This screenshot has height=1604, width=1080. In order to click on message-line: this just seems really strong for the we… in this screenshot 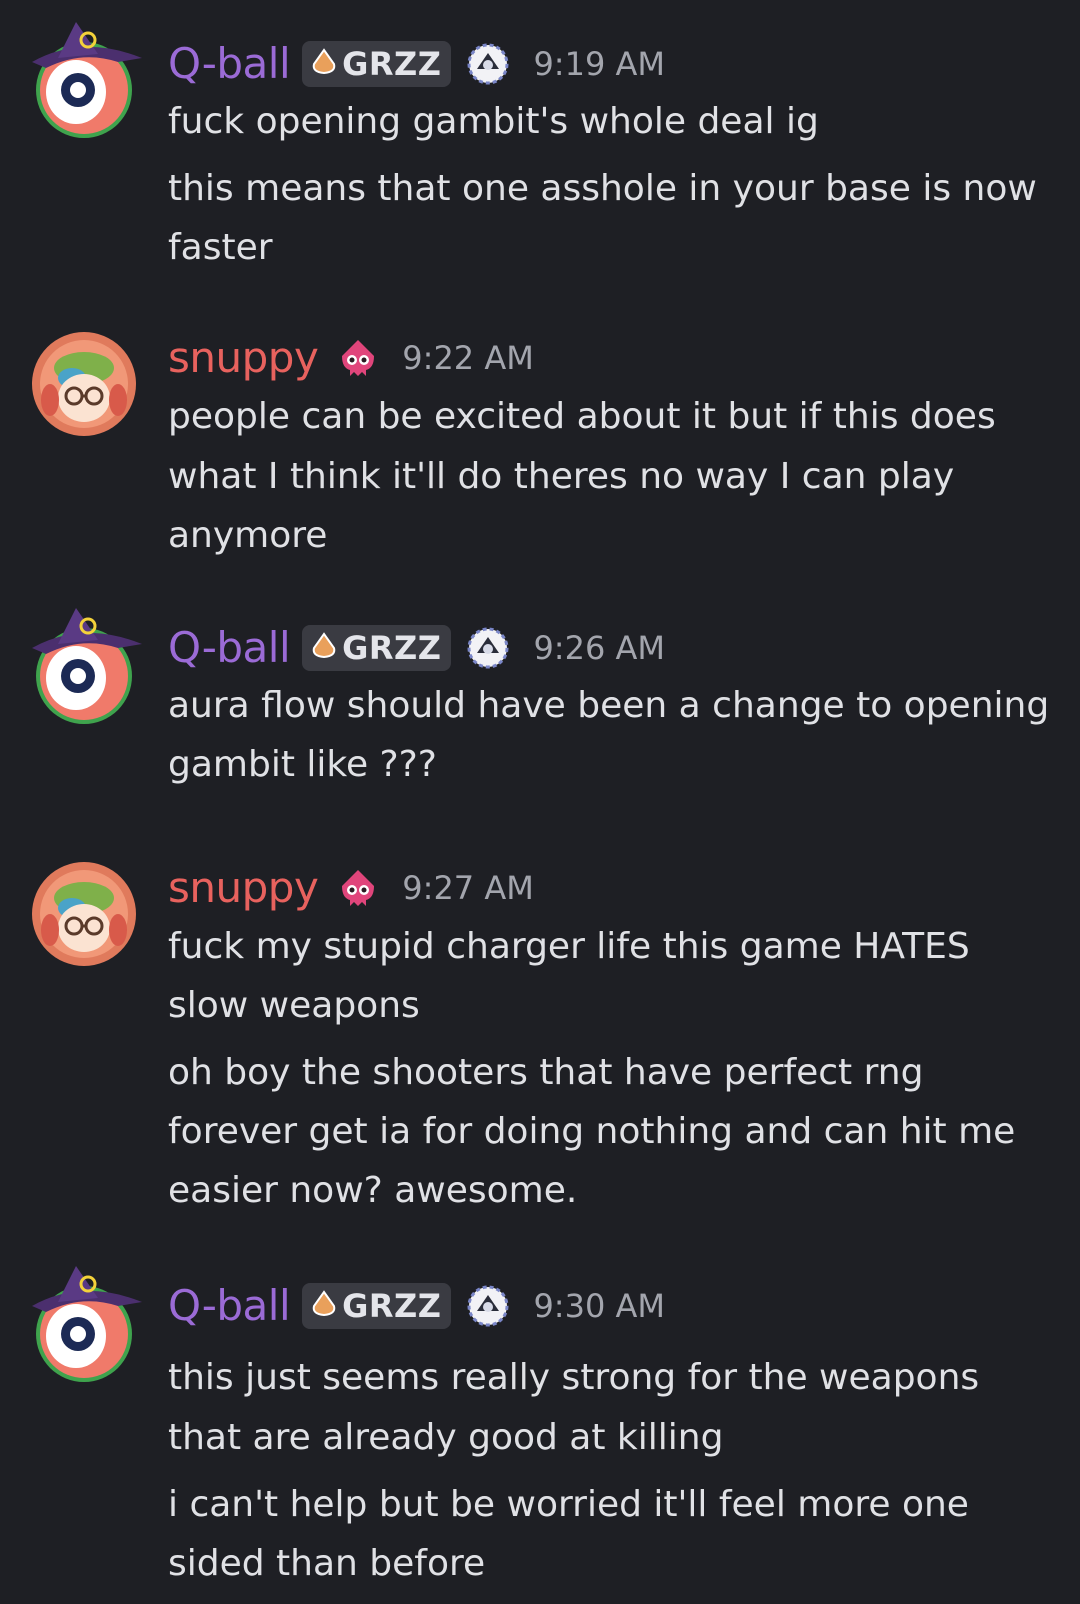, I will do `click(574, 1377)`.